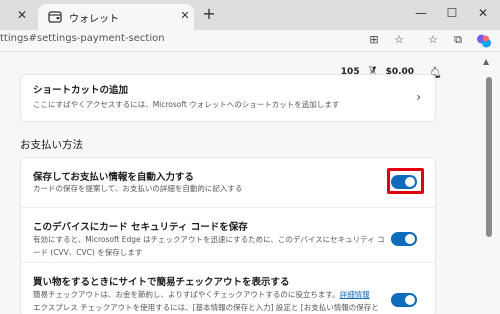  What do you see at coordinates (250, 15) in the screenshot?
I see `tab-strip: ✕ ウォレット ✕ + — ☐ ✕` at bounding box center [250, 15].